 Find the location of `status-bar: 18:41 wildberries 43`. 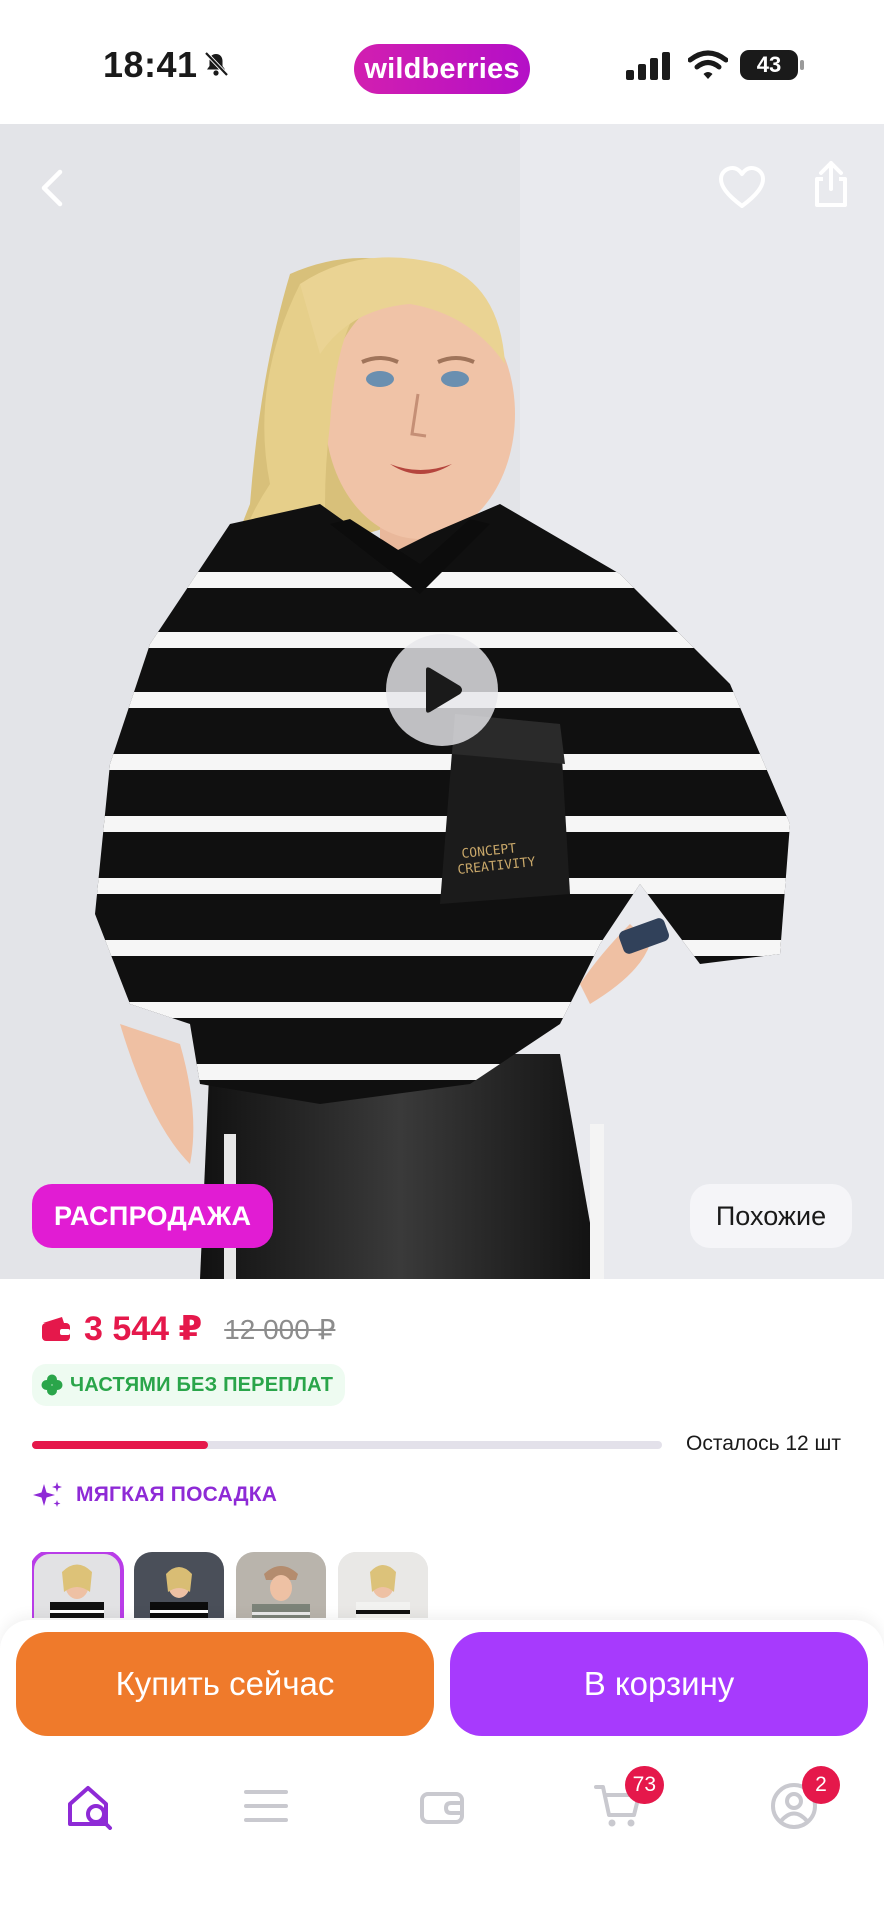

status-bar: 18:41 wildberries 43 is located at coordinates (442, 62).